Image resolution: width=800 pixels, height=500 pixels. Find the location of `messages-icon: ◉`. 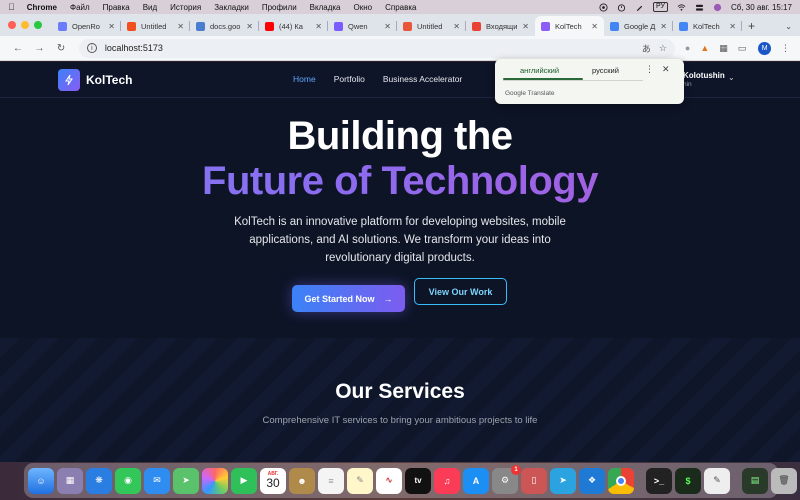

messages-icon: ◉ is located at coordinates (128, 480).